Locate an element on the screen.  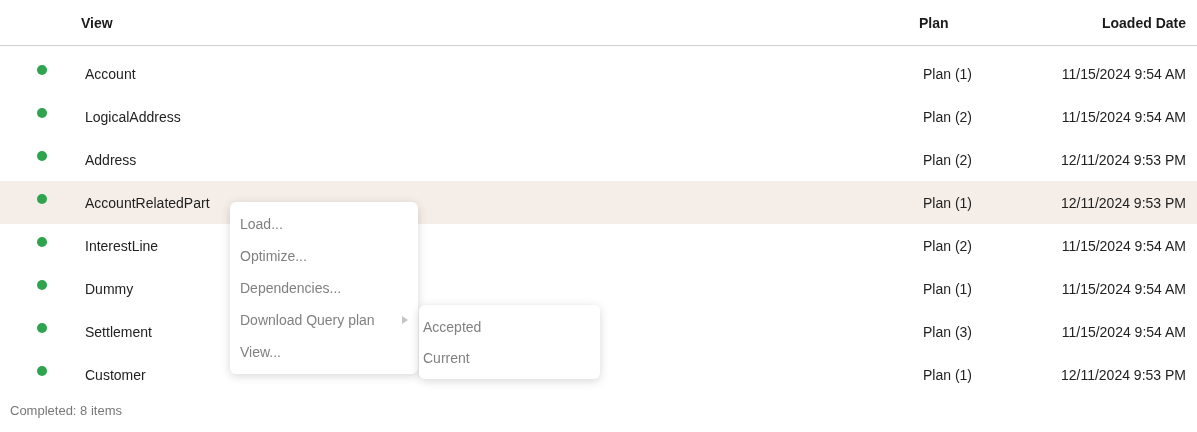
table-cell: Account is located at coordinates (110, 73).